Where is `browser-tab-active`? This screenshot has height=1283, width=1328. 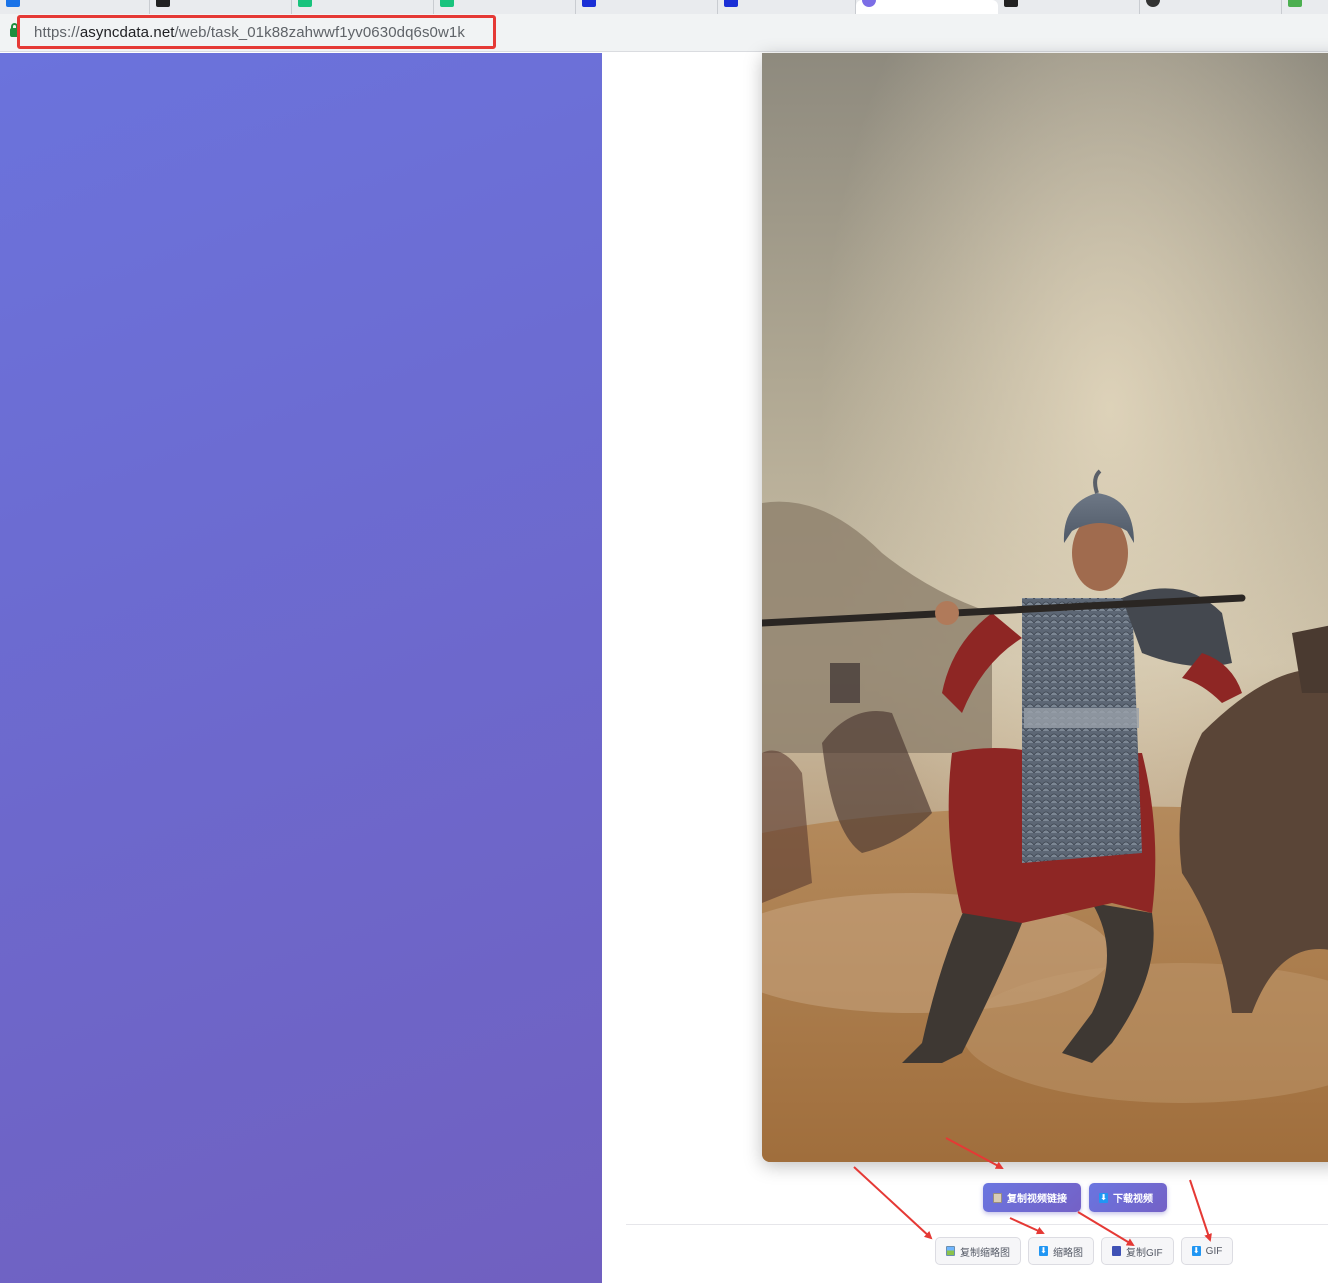
browser-tab-active is located at coordinates (927, 7).